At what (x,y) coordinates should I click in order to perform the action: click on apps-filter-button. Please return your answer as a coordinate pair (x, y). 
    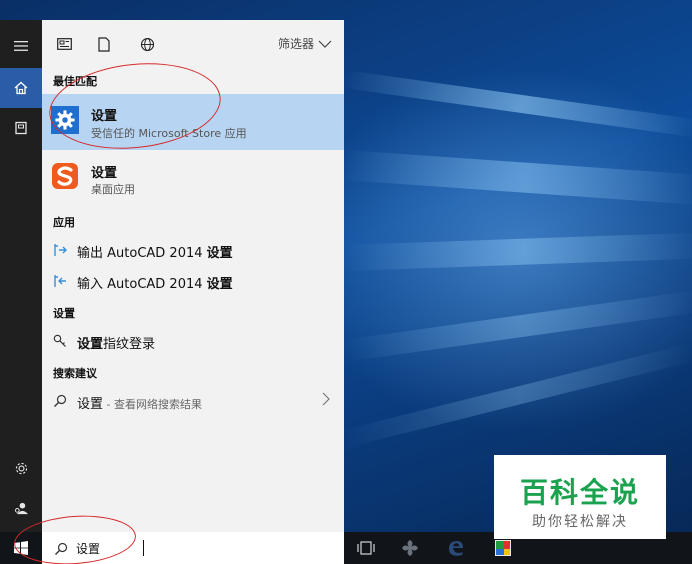
    Looking at the image, I should click on (64, 44).